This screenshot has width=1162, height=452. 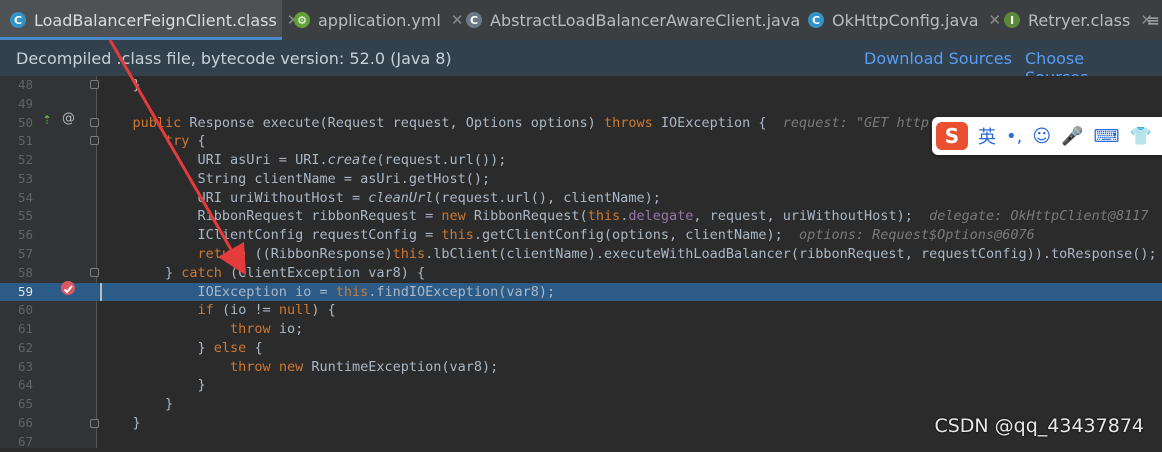 I want to click on ime-toolbar: S 英 •, ☺ 🎤 ⌨ 👕, so click(x=1047, y=136).